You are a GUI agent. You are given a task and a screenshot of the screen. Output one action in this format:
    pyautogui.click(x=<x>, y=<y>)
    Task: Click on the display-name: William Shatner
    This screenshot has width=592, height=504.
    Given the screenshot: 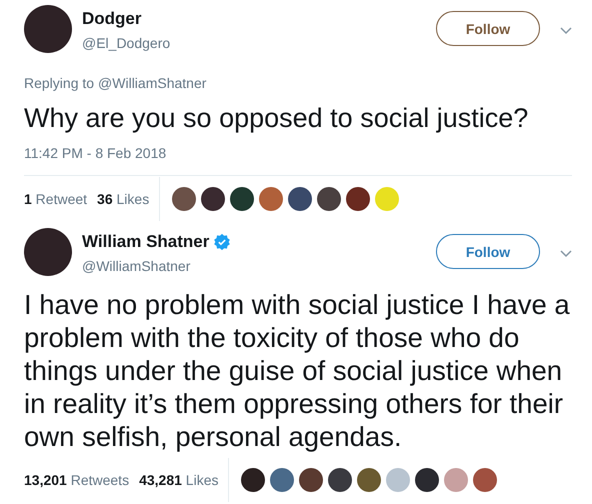 What is the action you would take?
    pyautogui.click(x=146, y=242)
    